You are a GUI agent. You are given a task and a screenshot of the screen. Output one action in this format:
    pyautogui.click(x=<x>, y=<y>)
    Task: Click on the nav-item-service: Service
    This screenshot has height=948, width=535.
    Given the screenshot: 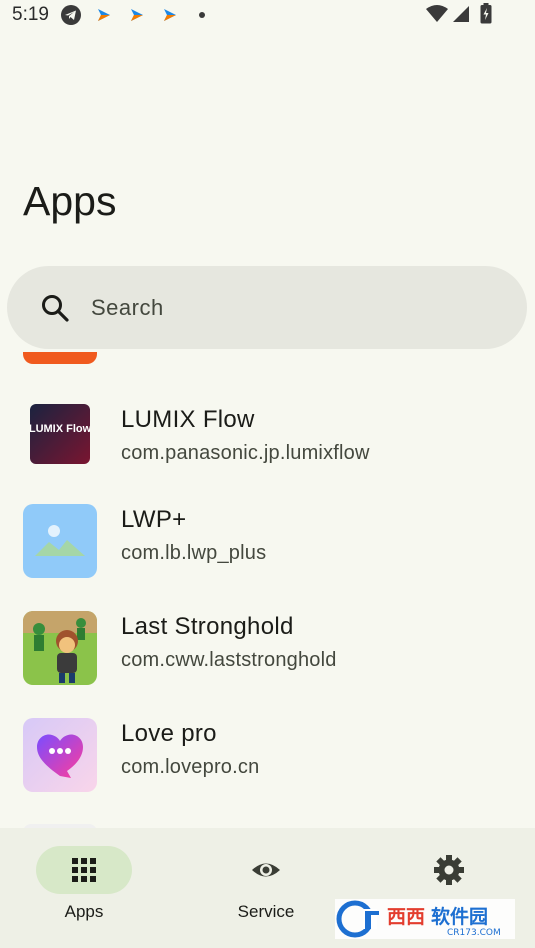 What is the action you would take?
    pyautogui.click(x=278, y=891)
    